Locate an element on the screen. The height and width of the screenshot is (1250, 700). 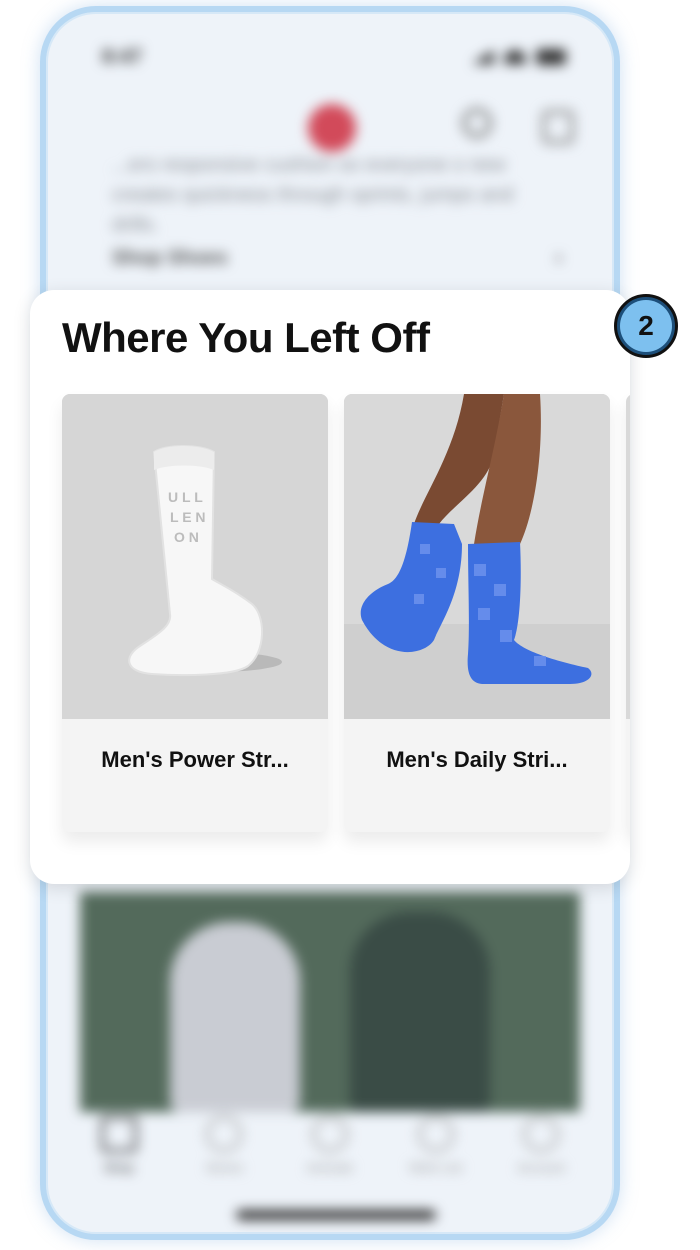
search-icon is located at coordinates (477, 123).